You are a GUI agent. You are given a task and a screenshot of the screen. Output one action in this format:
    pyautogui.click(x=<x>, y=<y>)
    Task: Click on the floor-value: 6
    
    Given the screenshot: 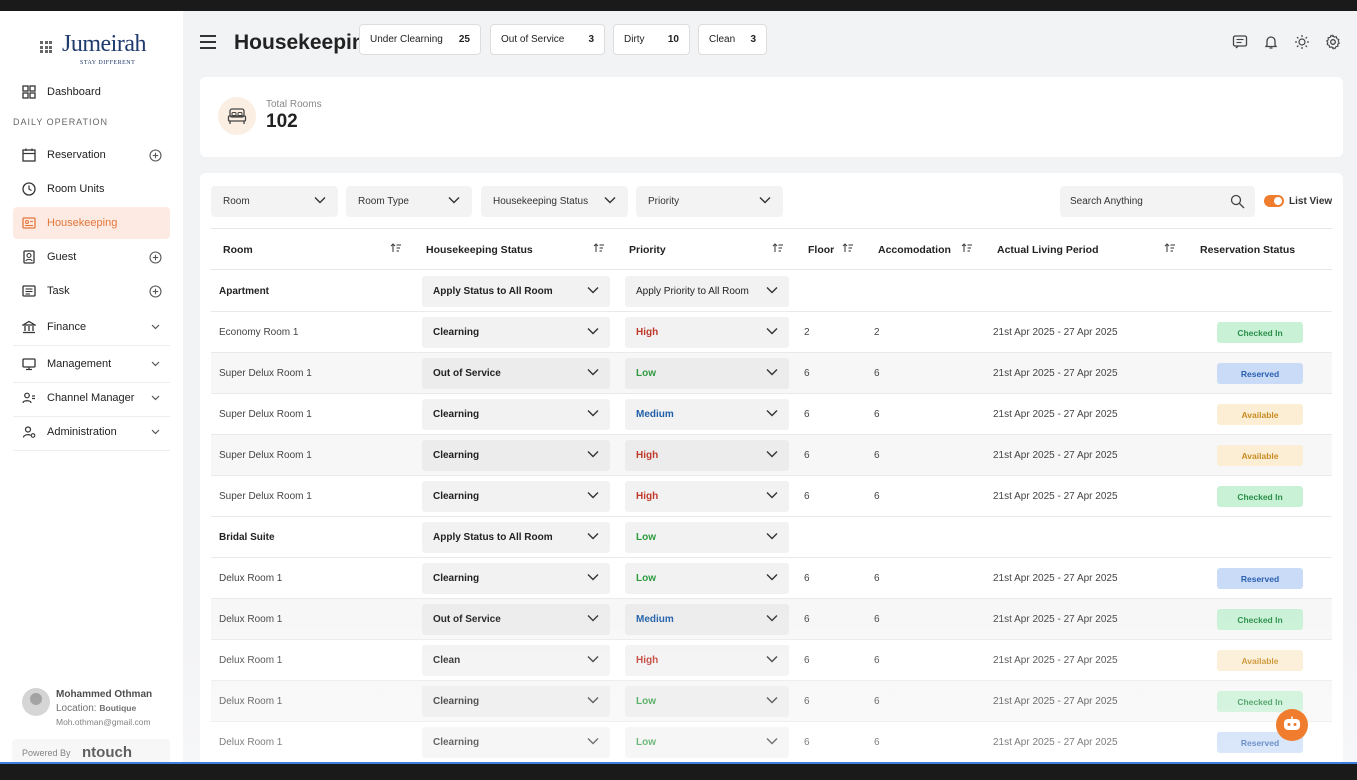 What is the action you would take?
    pyautogui.click(x=807, y=701)
    